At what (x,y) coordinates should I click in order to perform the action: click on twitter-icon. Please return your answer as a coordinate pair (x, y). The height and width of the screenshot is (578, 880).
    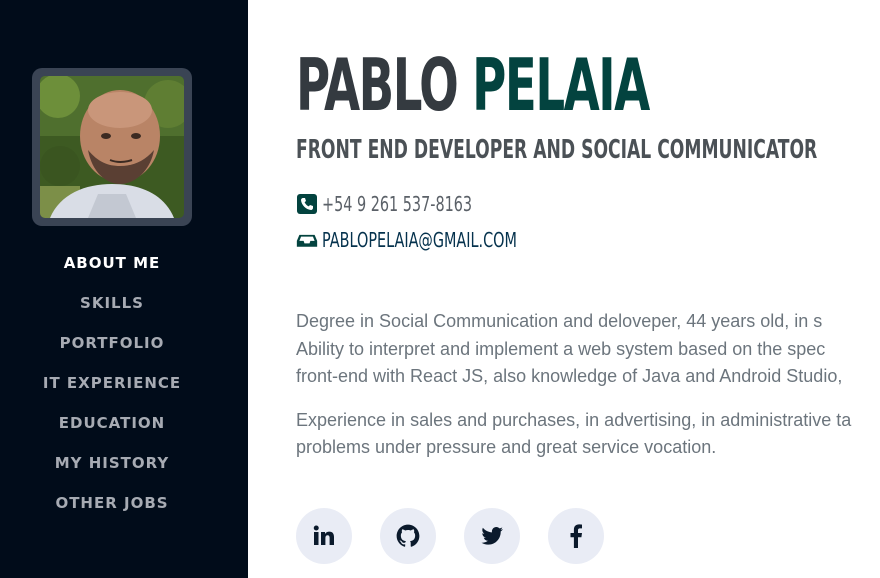
    Looking at the image, I should click on (492, 536).